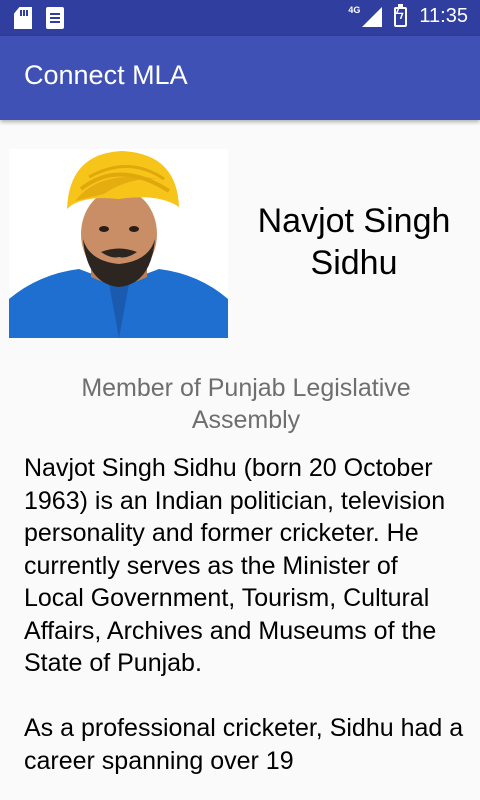  I want to click on mla-designation: Member of Punjab Legislative Assembly, so click(246, 404).